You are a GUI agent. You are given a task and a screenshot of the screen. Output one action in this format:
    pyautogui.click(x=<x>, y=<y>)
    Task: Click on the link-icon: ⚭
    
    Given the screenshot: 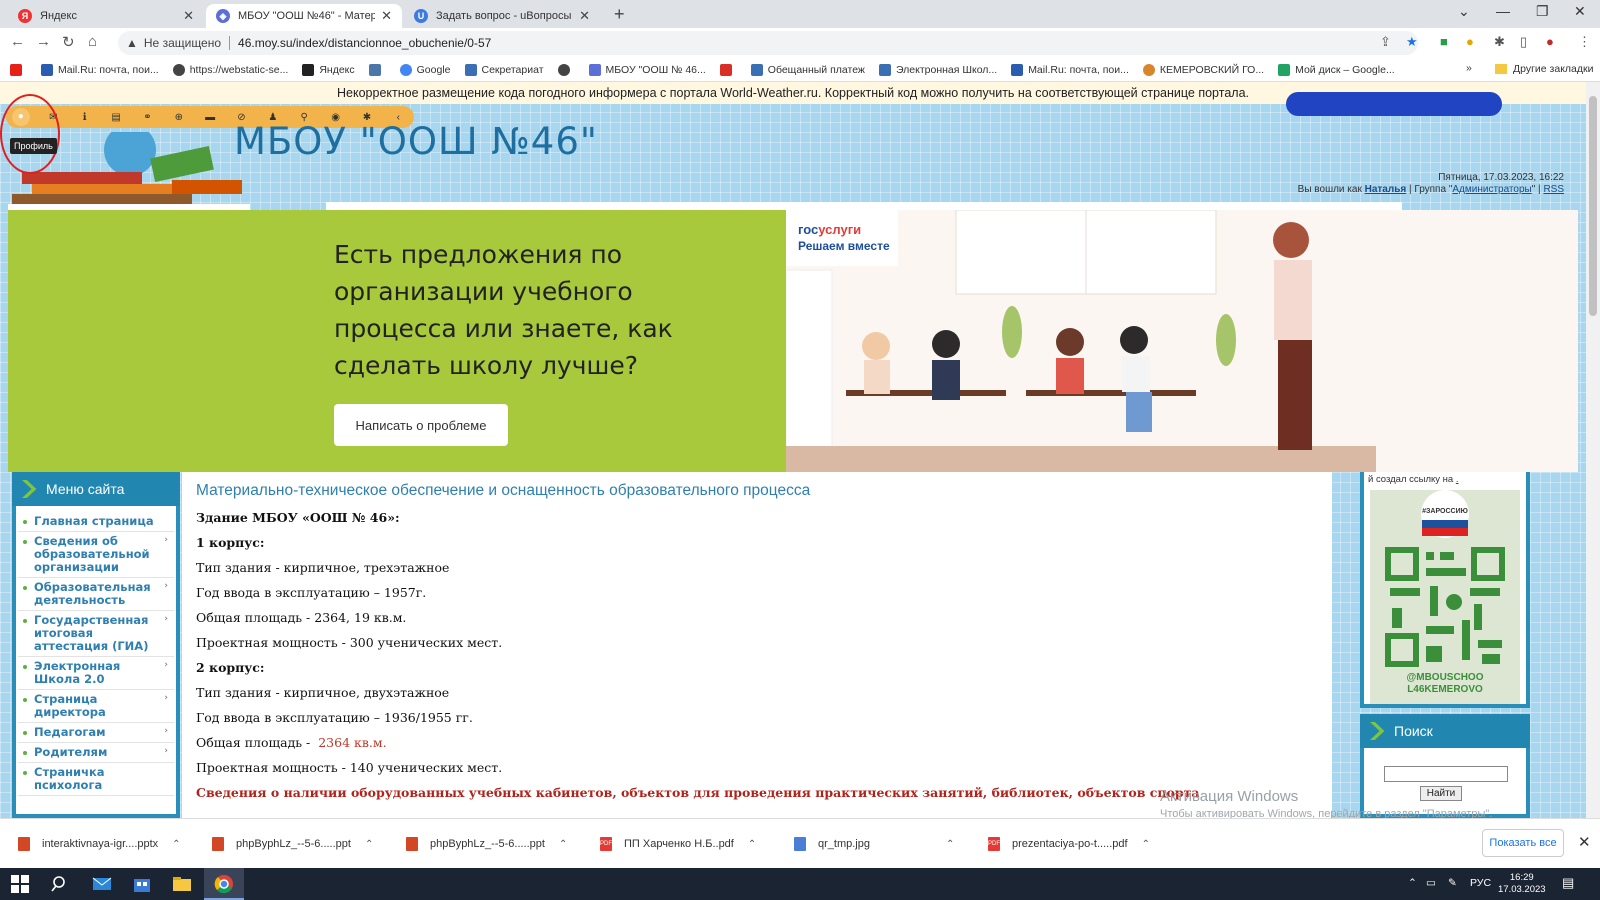 What is the action you would take?
    pyautogui.click(x=147, y=117)
    